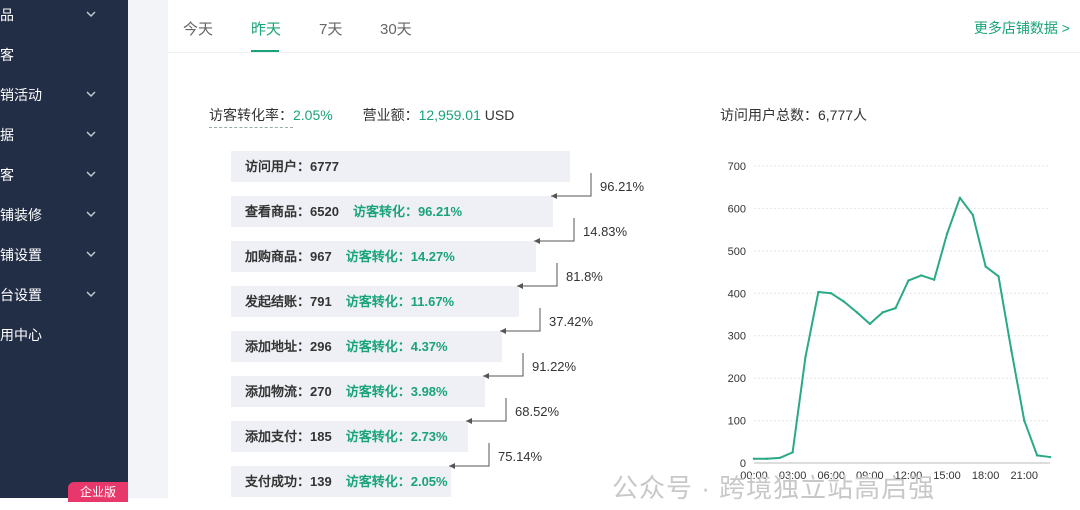 This screenshot has height=510, width=1080. I want to click on sidebar-item-label: 铺设置, so click(21, 255).